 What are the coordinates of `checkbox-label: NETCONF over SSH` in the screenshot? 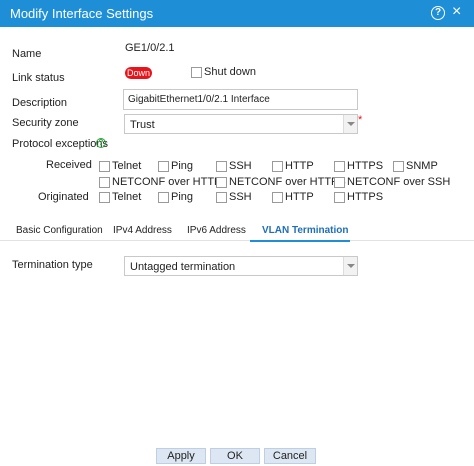 It's located at (399, 182).